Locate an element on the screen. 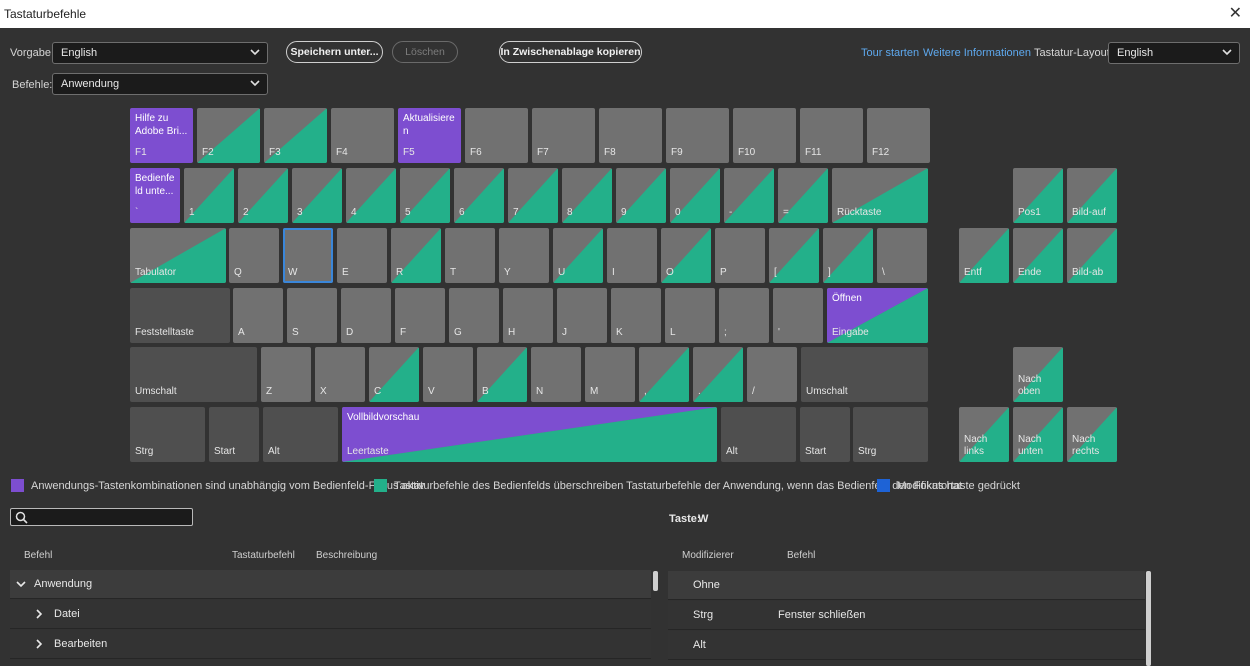 This screenshot has height=666, width=1250. more-info-link: Weitere Informationen is located at coordinates (977, 53).